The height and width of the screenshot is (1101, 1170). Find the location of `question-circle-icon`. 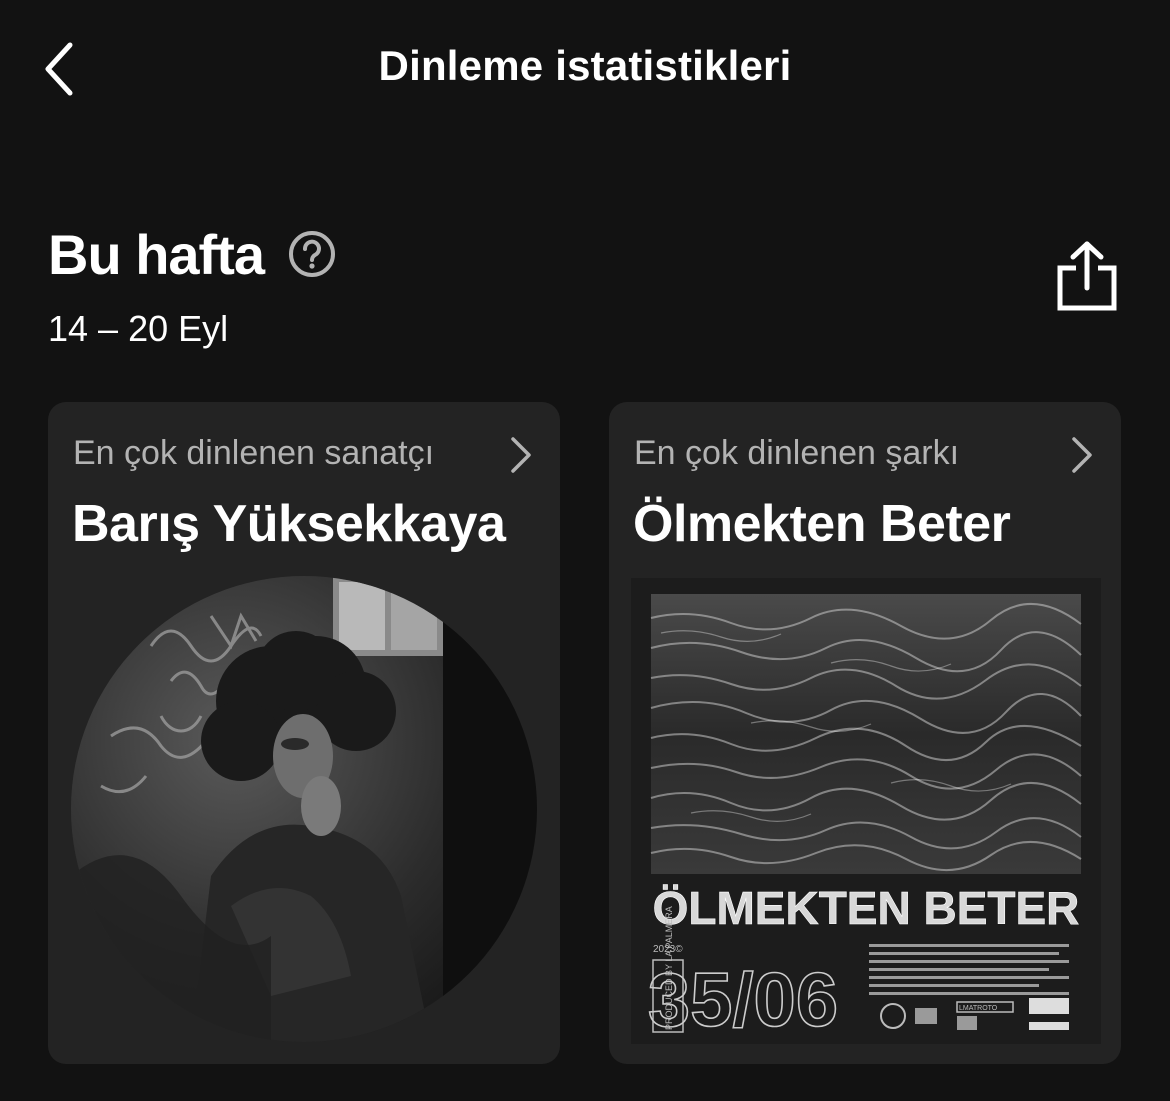

question-circle-icon is located at coordinates (312, 254).